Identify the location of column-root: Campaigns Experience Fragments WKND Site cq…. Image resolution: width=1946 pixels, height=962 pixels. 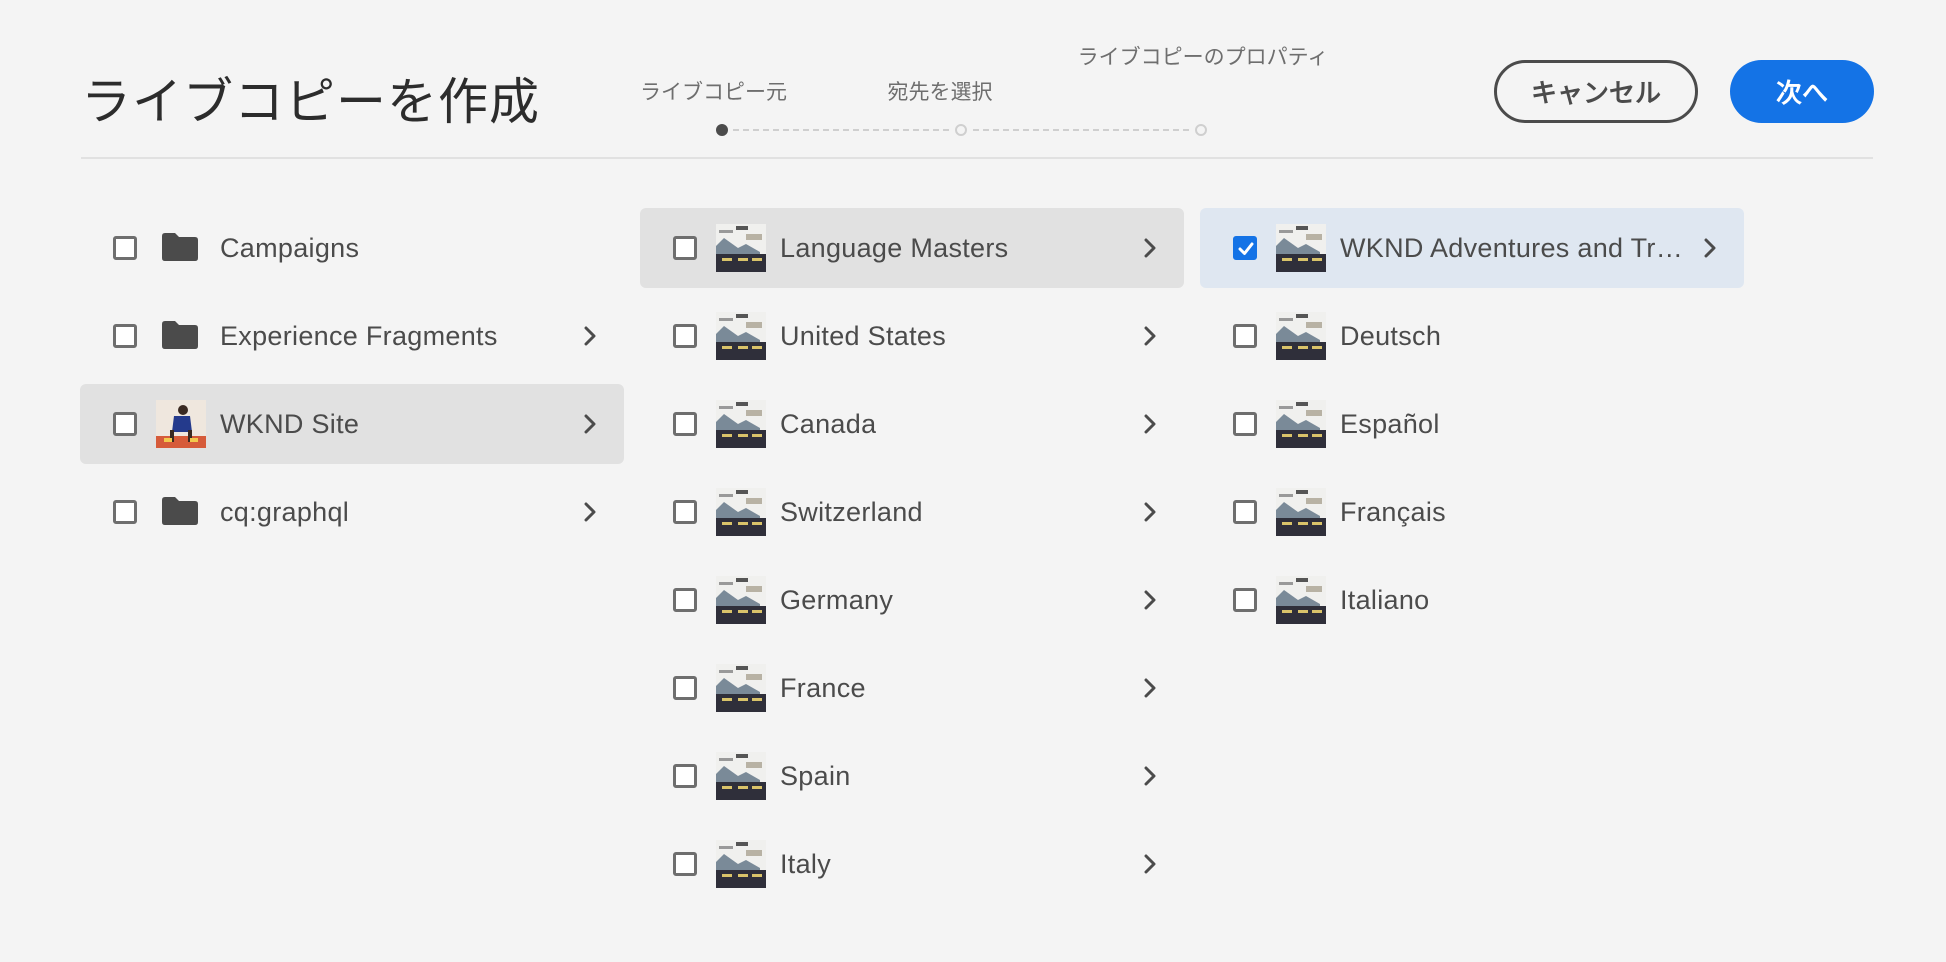
(352, 384).